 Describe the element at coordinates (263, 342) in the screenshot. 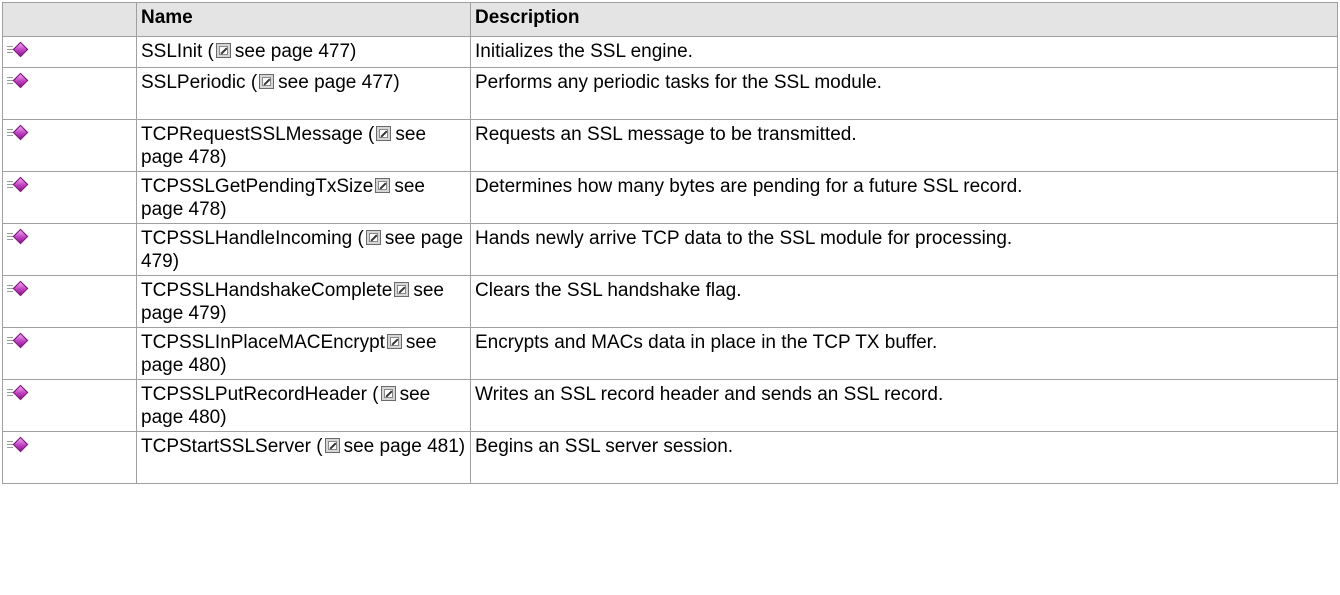

I see `function-name: TCPSSLInPlaceMACEncrypt` at that location.